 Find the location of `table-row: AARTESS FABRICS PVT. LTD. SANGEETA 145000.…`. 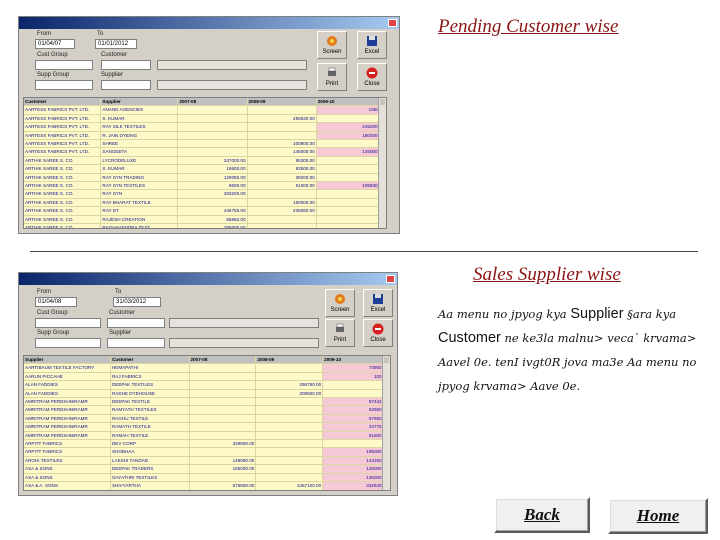

table-row: AARTESS FABRICS PVT. LTD. SANGEETA 145000.… is located at coordinates (205, 152).